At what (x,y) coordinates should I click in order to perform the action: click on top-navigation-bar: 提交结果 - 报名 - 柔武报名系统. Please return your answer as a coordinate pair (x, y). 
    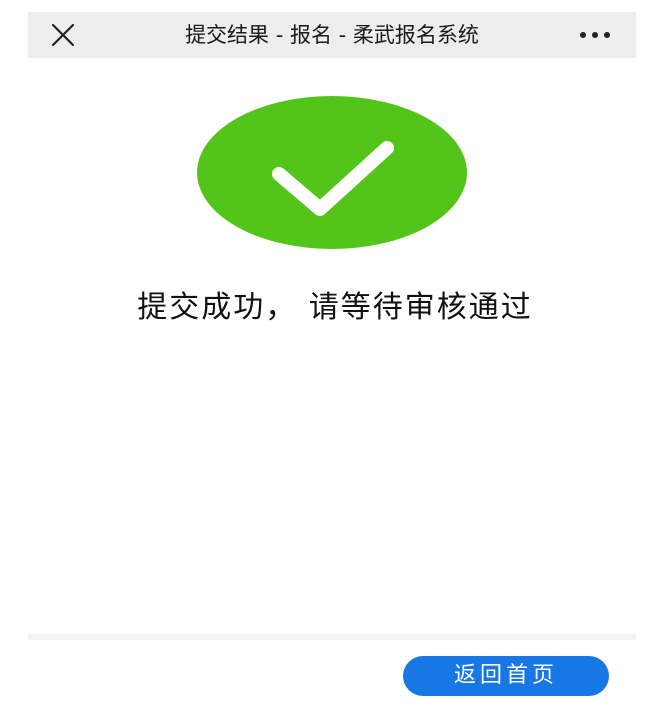
    Looking at the image, I should click on (332, 35).